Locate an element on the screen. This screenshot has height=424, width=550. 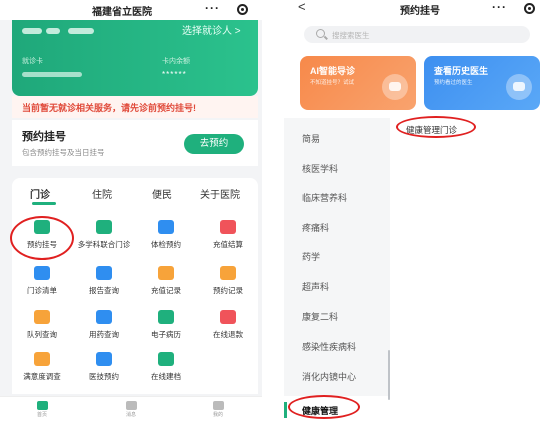
search-doctor-input: 搜搜索医生 is located at coordinates (417, 34).